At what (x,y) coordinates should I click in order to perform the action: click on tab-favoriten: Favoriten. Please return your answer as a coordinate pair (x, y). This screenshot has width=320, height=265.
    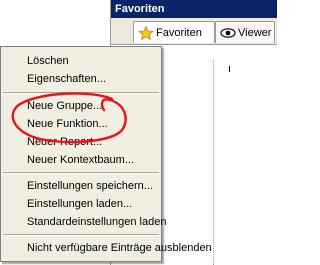
    Looking at the image, I should click on (174, 32).